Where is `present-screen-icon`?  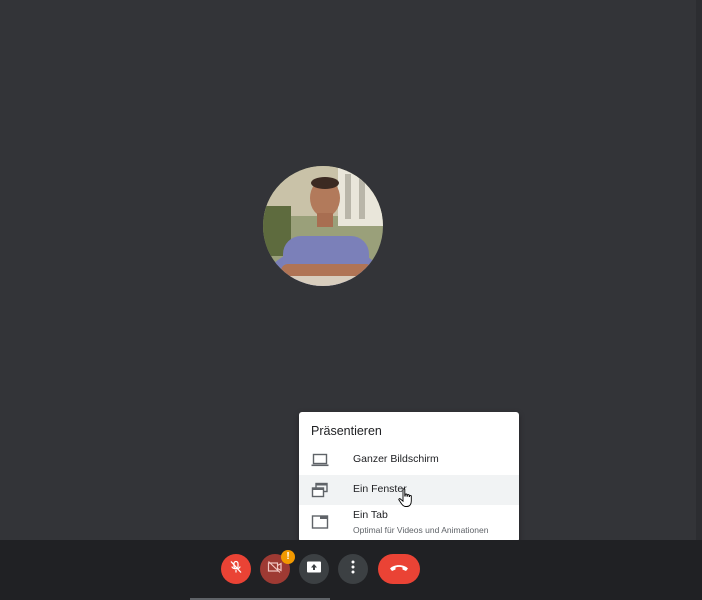
present-screen-icon is located at coordinates (314, 569).